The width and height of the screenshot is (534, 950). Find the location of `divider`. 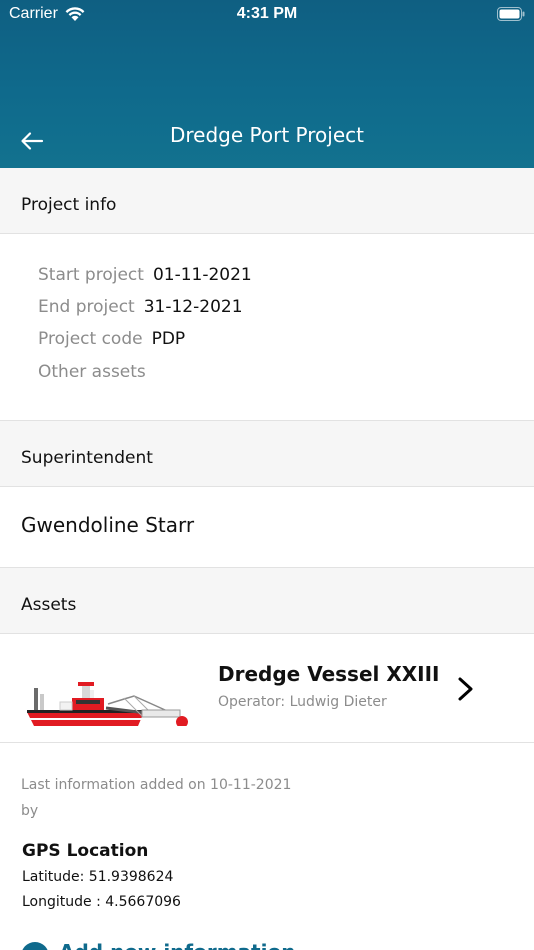

divider is located at coordinates (267, 742).